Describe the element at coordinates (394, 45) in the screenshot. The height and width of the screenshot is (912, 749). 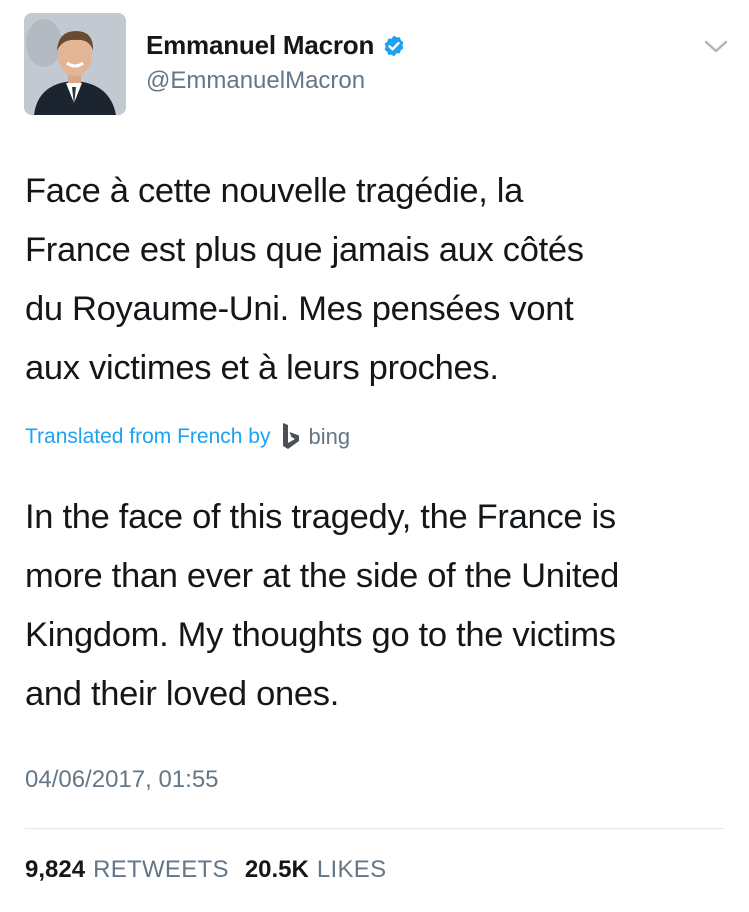
I see `verified-badge-icon` at that location.